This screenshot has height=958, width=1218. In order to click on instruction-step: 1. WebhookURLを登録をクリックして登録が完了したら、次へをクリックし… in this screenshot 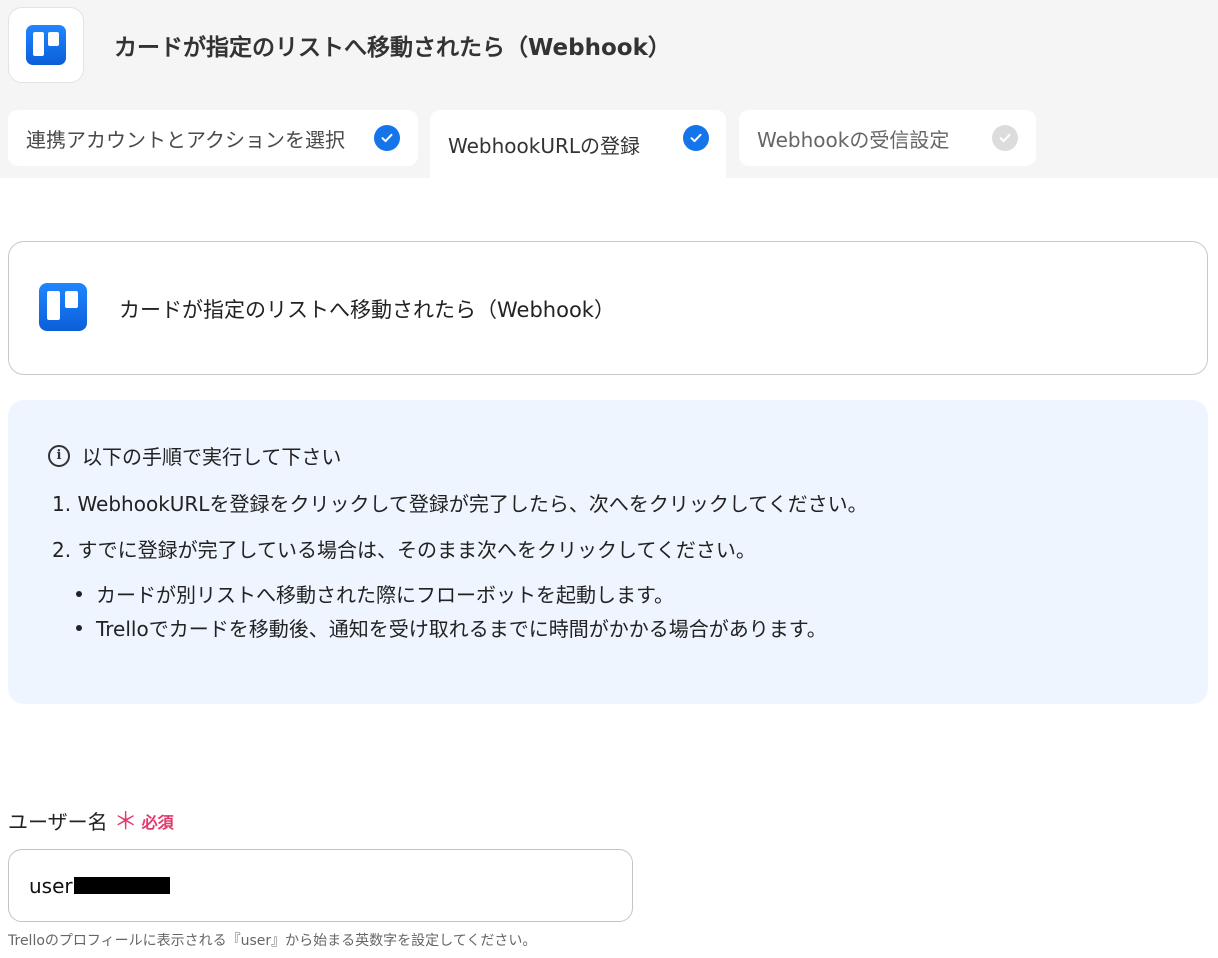, I will do `click(460, 504)`.